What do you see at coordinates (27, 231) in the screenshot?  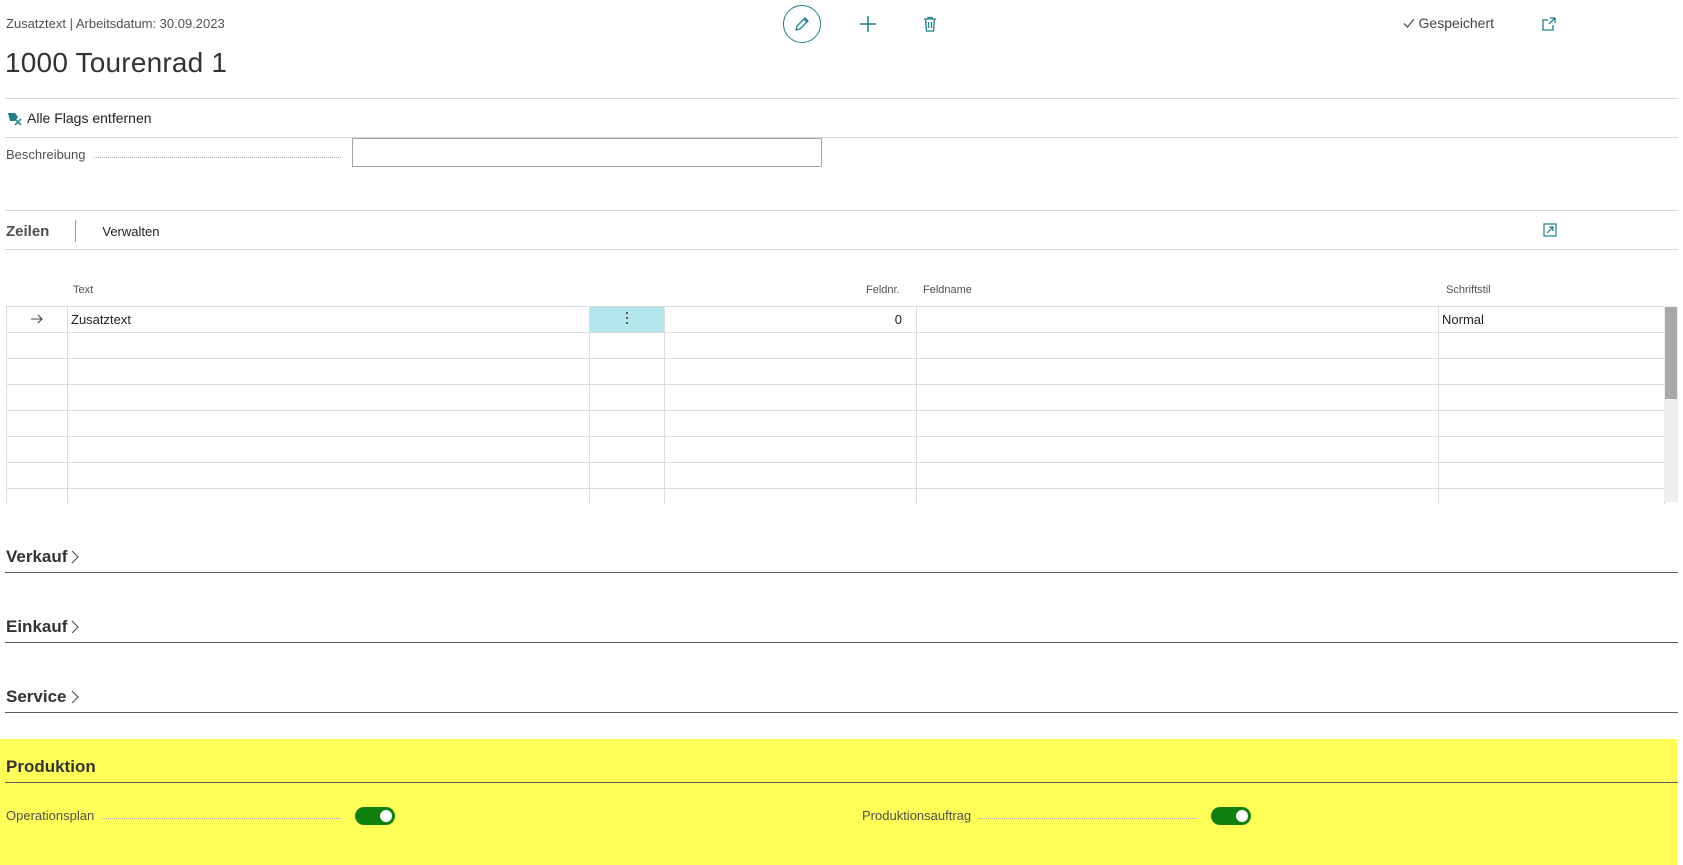 I see `tab-lines: Zeilen` at bounding box center [27, 231].